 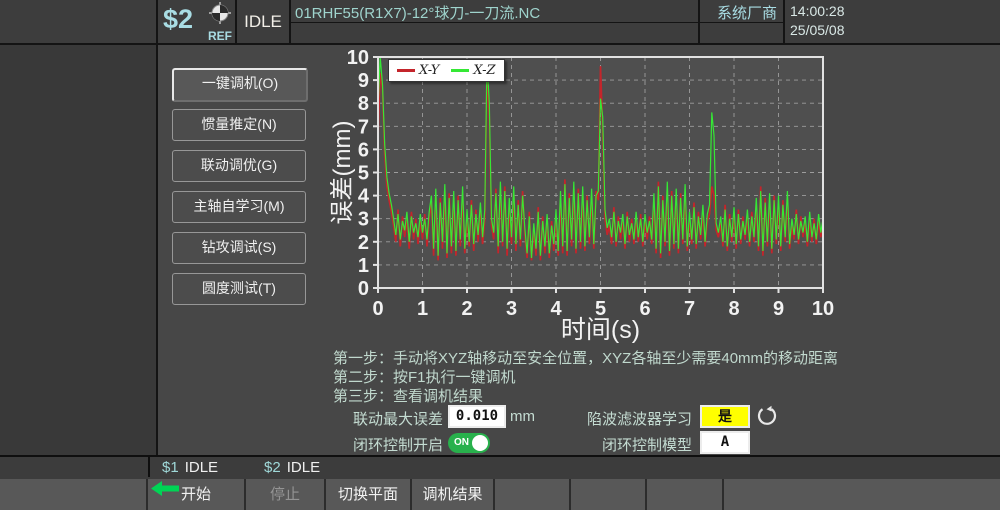 What do you see at coordinates (452, 494) in the screenshot?
I see `softkey-tuning-result: 调机结果` at bounding box center [452, 494].